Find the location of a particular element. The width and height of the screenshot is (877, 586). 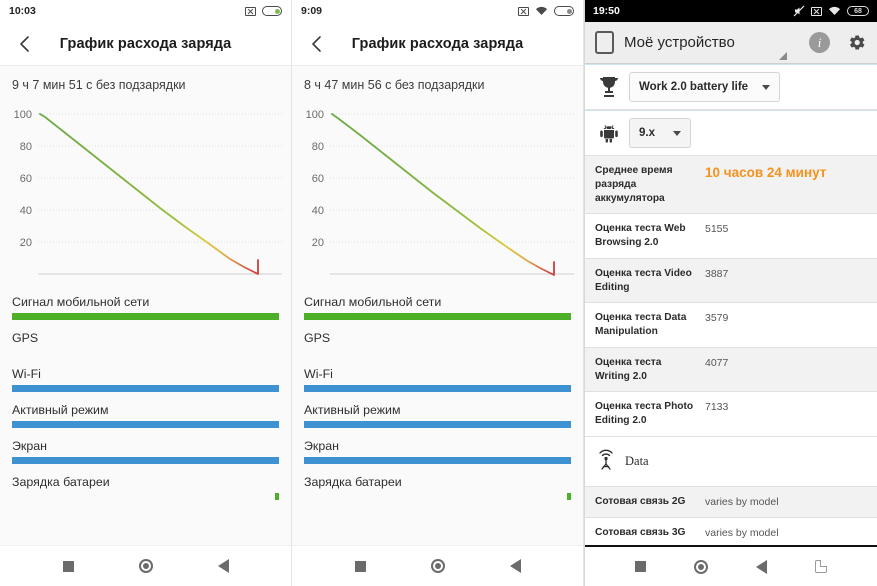

nav-bar-left is located at coordinates (145, 565).